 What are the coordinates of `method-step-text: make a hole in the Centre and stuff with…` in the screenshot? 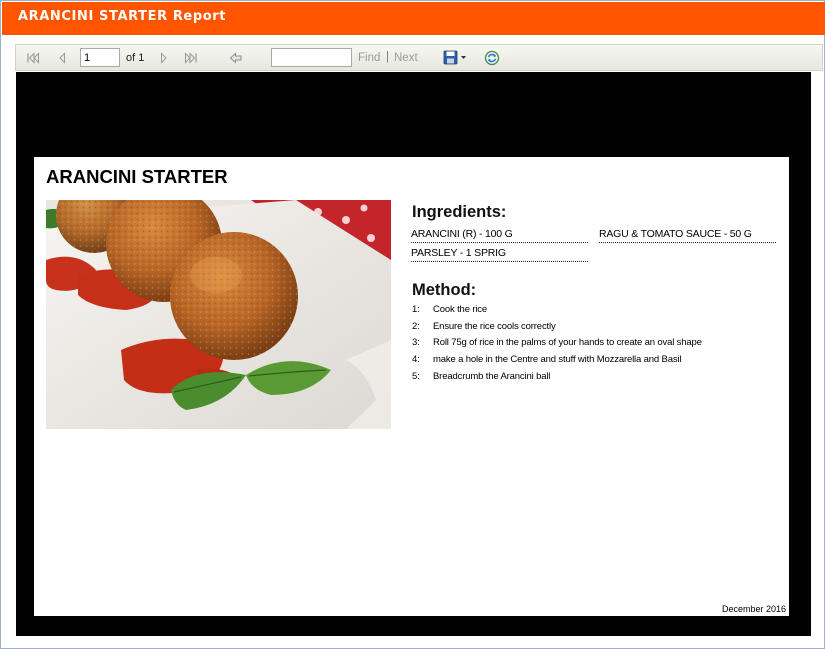 It's located at (557, 359).